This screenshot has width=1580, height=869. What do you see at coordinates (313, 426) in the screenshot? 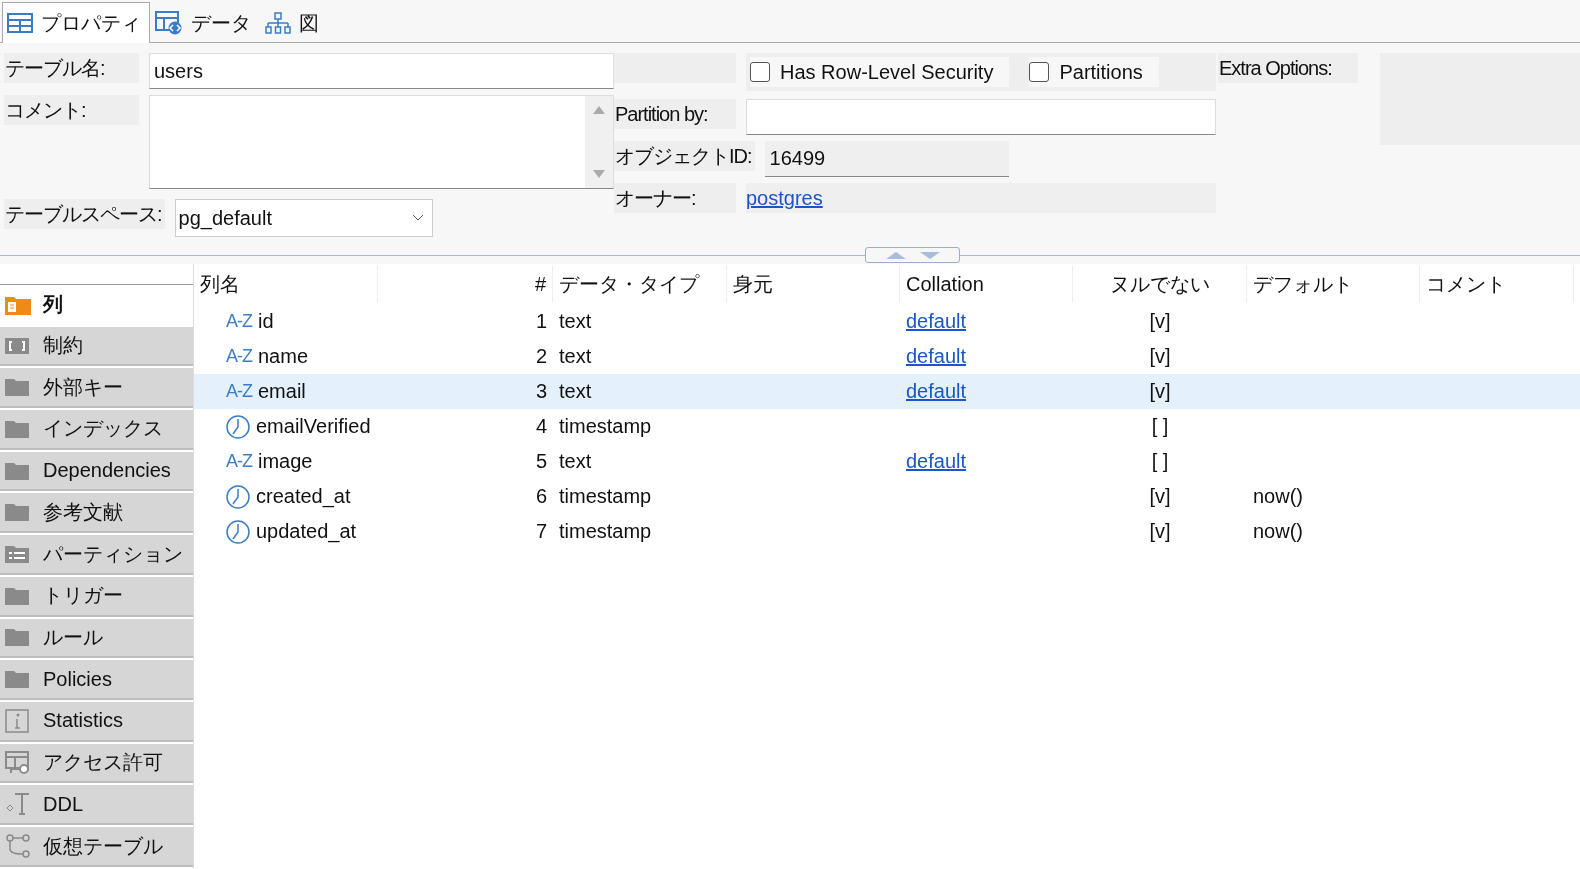
I see `table-cell: emailVerified` at bounding box center [313, 426].